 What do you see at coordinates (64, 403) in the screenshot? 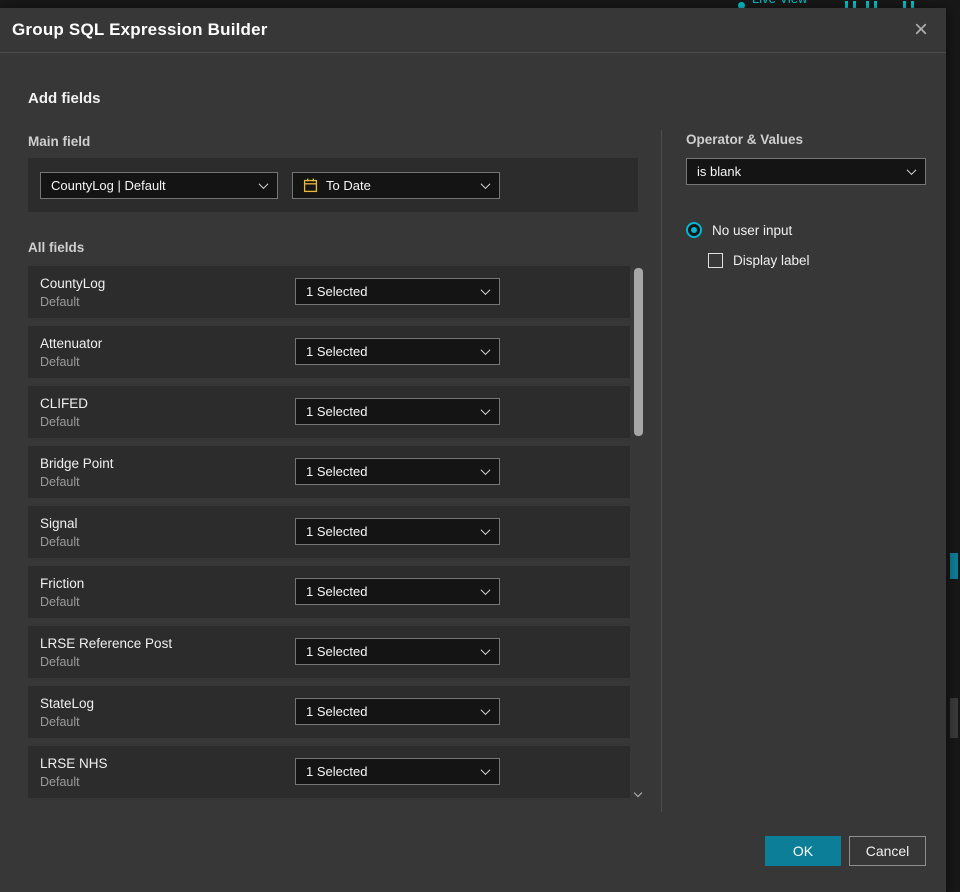
I see `field-name: CLIFED` at bounding box center [64, 403].